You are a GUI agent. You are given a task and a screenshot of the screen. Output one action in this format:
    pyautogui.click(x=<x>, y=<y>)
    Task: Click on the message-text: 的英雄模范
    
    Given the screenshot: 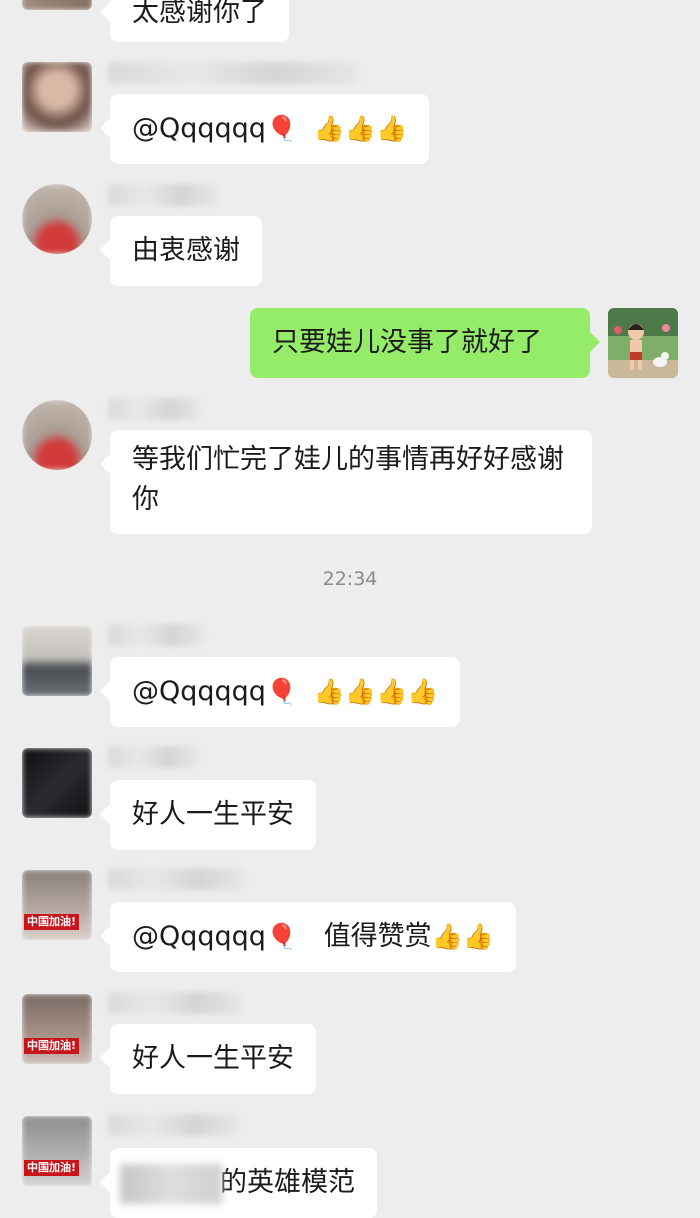 What is the action you would take?
    pyautogui.click(x=287, y=1182)
    